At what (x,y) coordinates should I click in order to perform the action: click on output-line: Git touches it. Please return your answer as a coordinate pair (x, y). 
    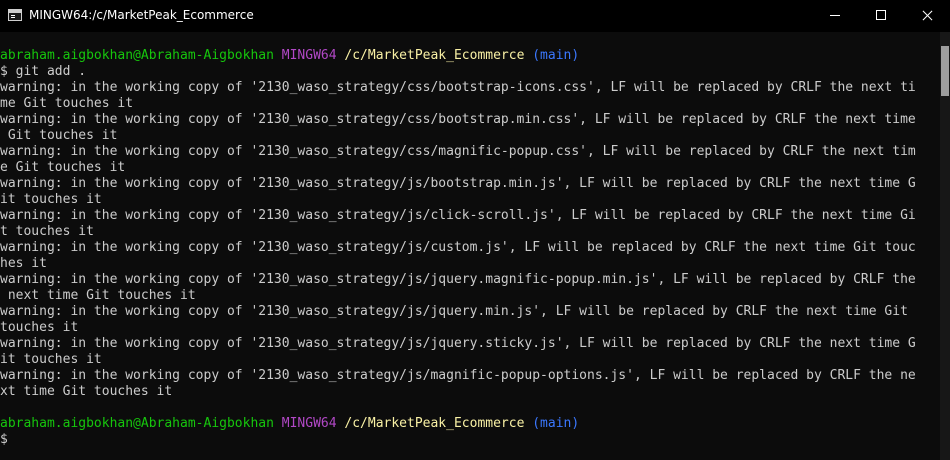
    Looking at the image, I should click on (59, 135).